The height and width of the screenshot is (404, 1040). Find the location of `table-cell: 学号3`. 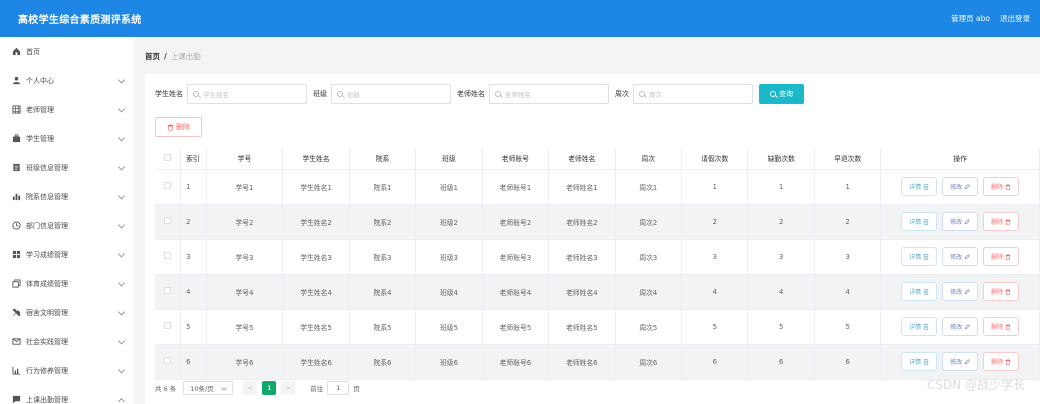

table-cell: 学号3 is located at coordinates (245, 257).